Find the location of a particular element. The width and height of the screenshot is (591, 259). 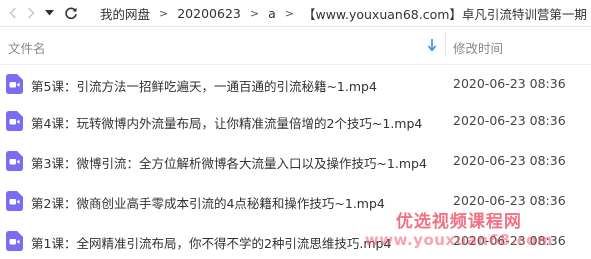

refresh-button is located at coordinates (71, 13).